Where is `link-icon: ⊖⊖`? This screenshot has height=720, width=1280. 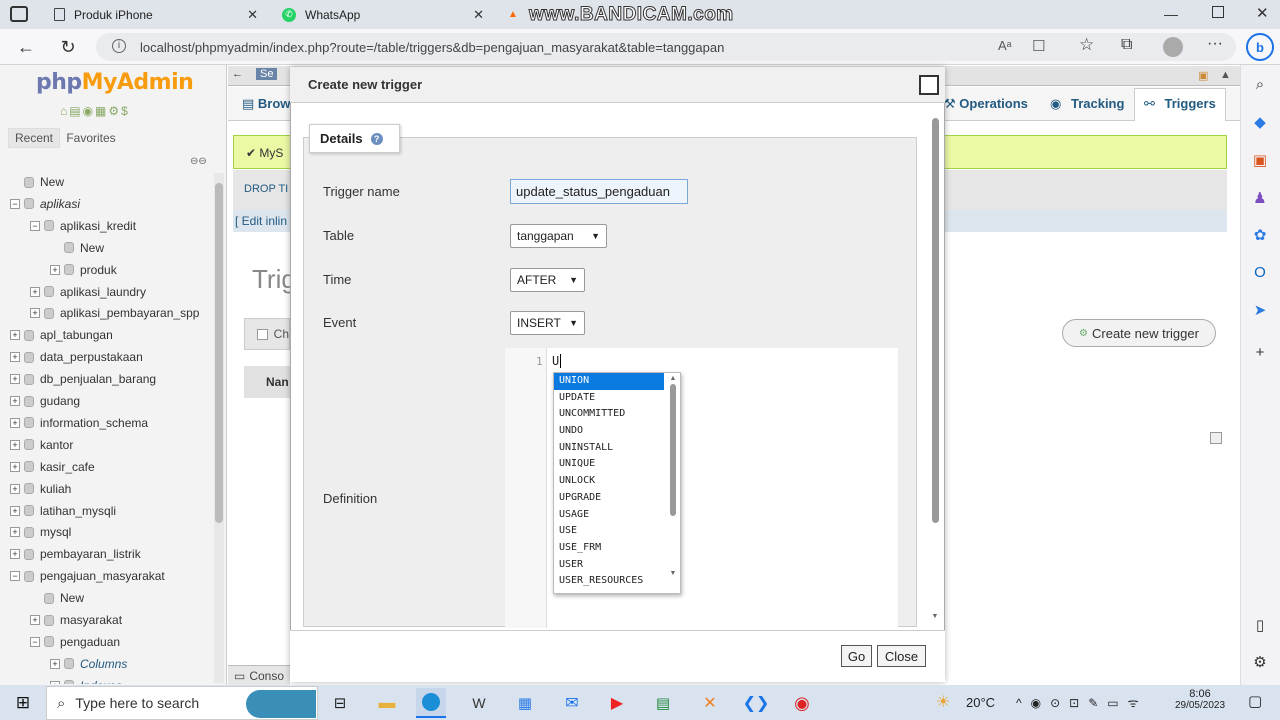
link-icon: ⊖⊖ is located at coordinates (198, 161).